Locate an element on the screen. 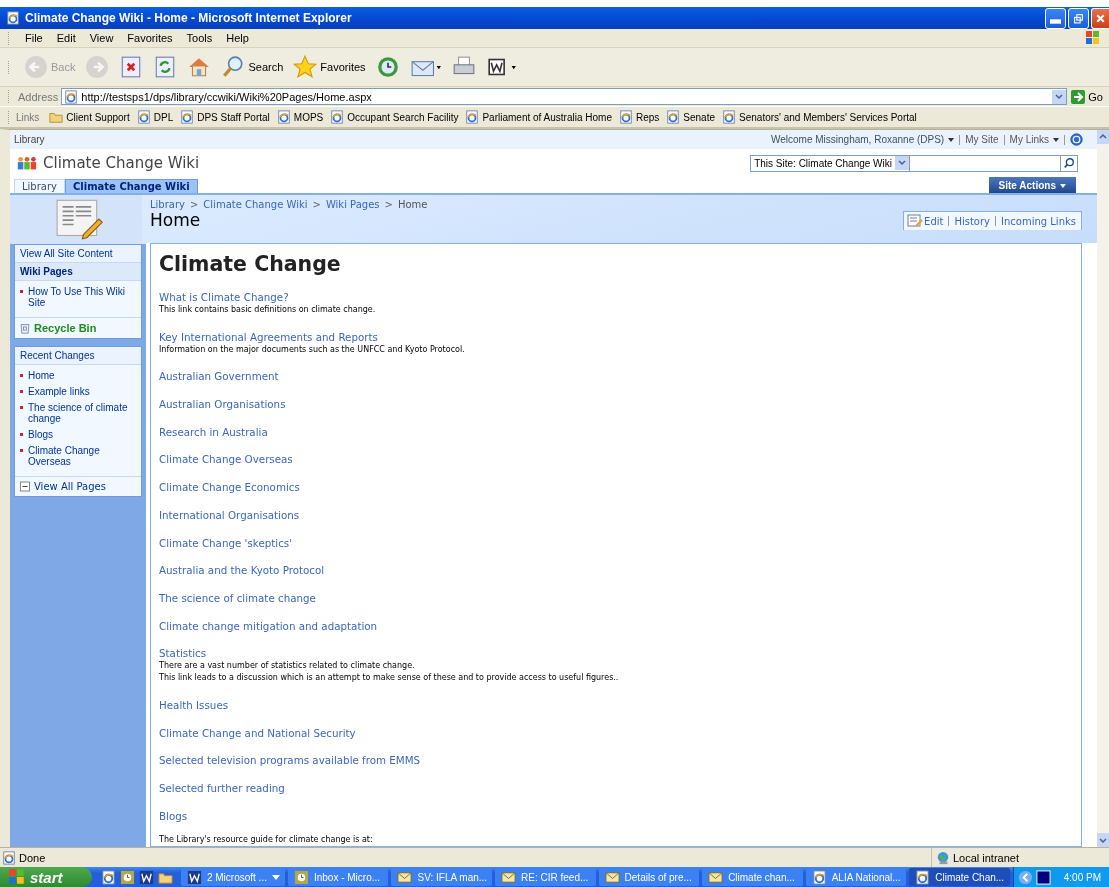 The height and width of the screenshot is (887, 1109). page-heading: Climate Change is located at coordinates (250, 264).